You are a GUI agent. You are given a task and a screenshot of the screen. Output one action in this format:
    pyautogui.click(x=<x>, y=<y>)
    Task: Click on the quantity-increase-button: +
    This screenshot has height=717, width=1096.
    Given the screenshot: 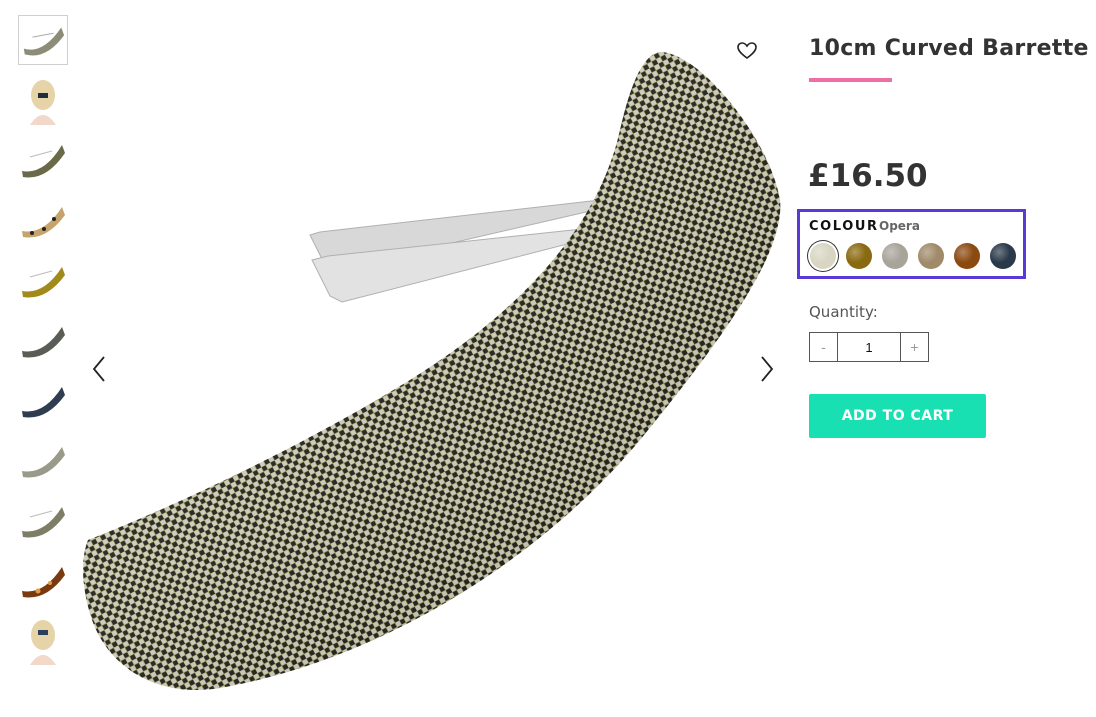 What is the action you would take?
    pyautogui.click(x=914, y=347)
    